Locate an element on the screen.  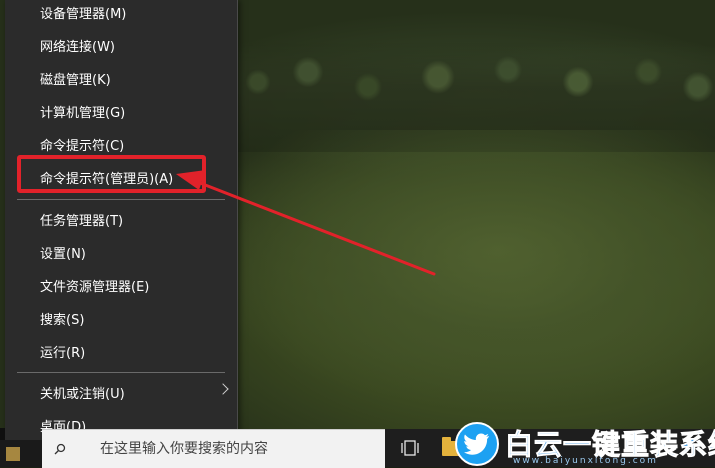
taskbar-search-box: 在这里输入你要搜索的内容 is located at coordinates (213, 448).